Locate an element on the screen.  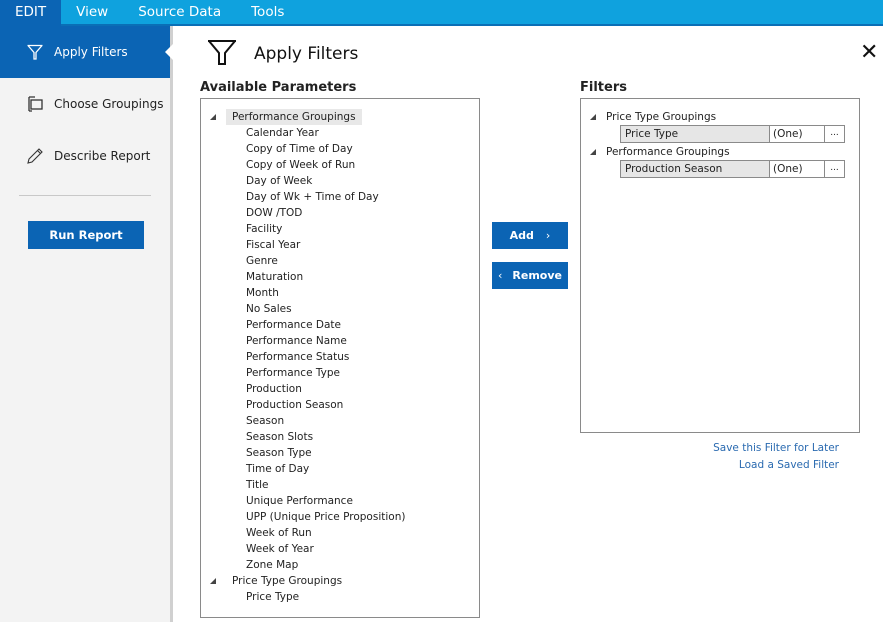
sidebar-item-label: Choose Groupings is located at coordinates (109, 104).